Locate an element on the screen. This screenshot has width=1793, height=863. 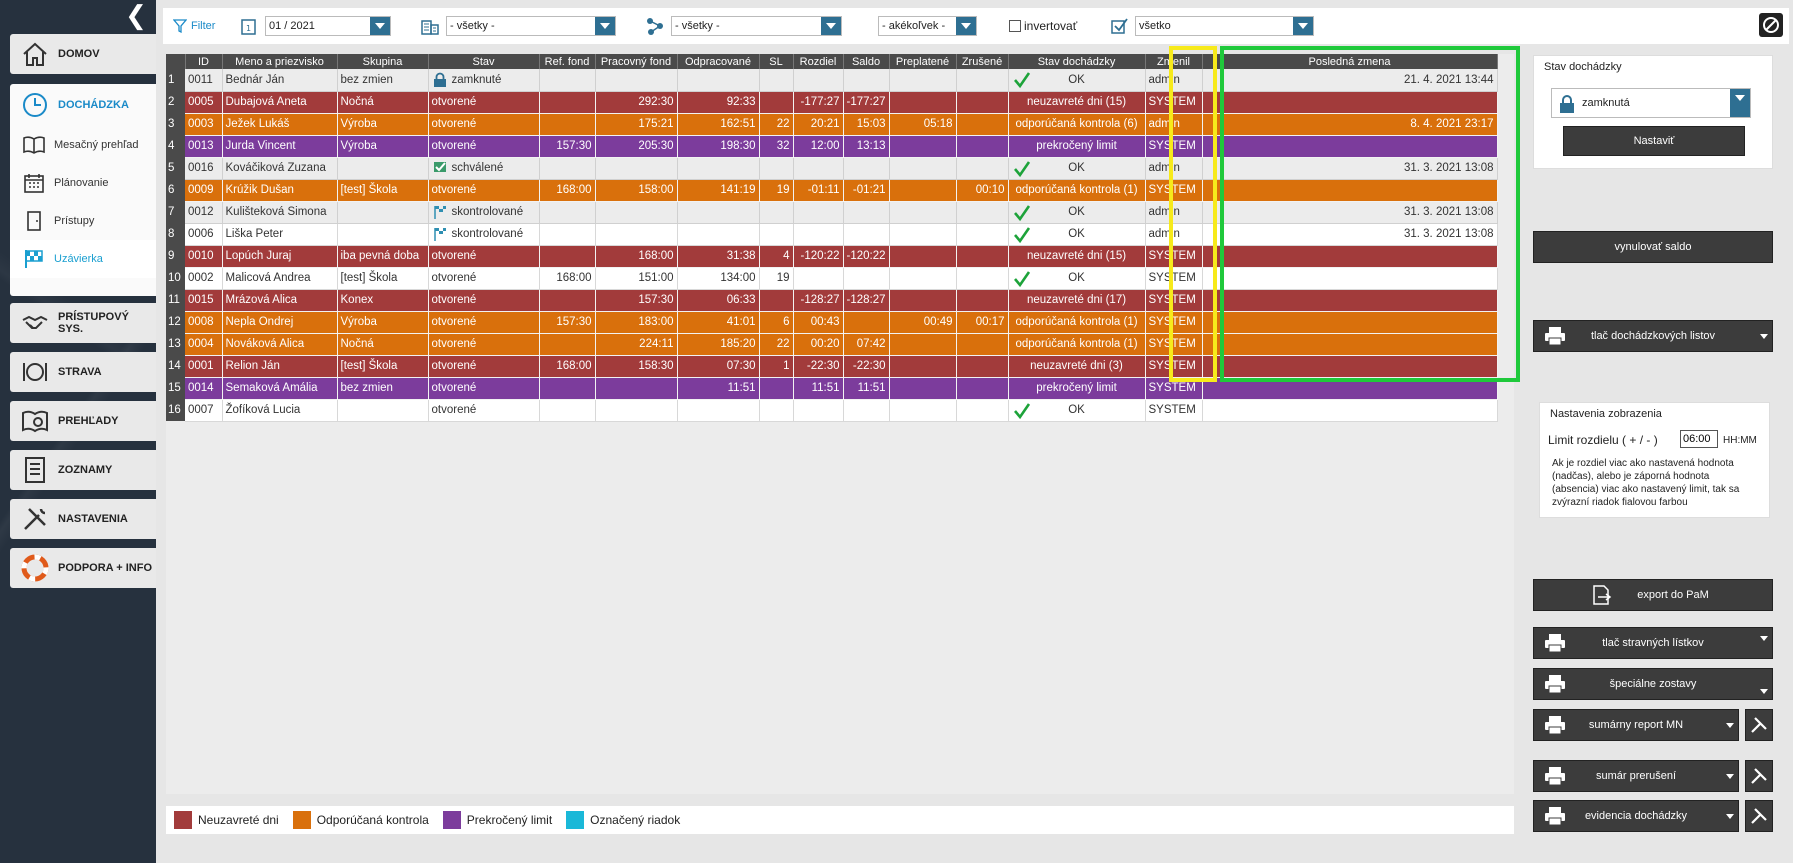
col-stav-dochadzky: Stav dochádzky is located at coordinates (1077, 61).